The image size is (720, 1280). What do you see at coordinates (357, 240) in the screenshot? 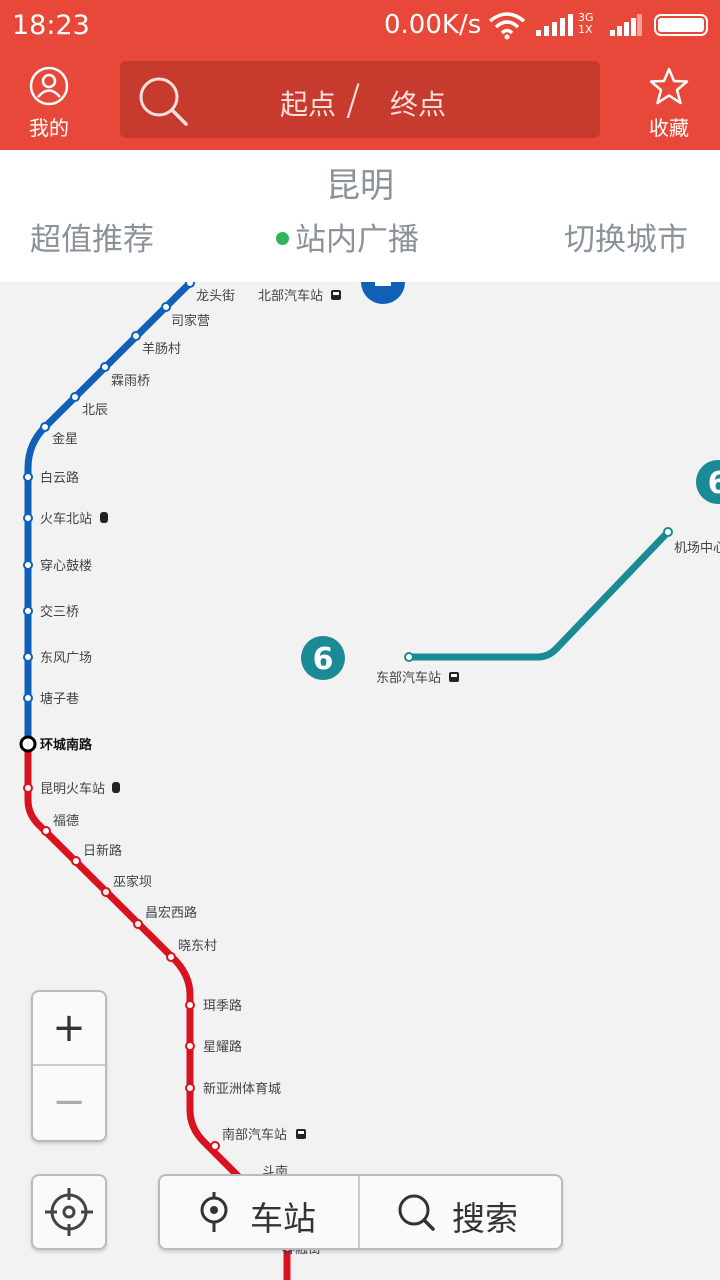
I see `broadcast-label: 站内广播` at bounding box center [357, 240].